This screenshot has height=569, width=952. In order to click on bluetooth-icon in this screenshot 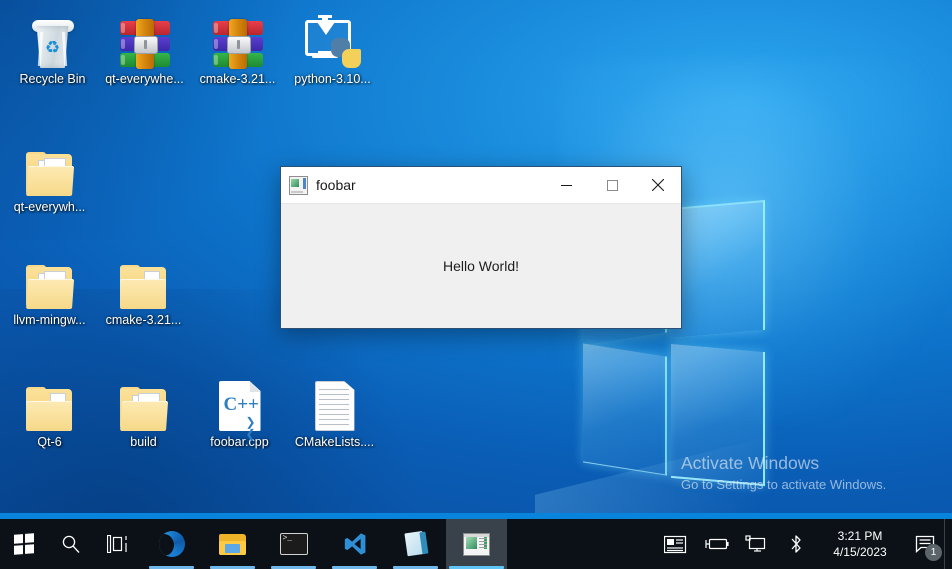, I will do `click(796, 544)`.